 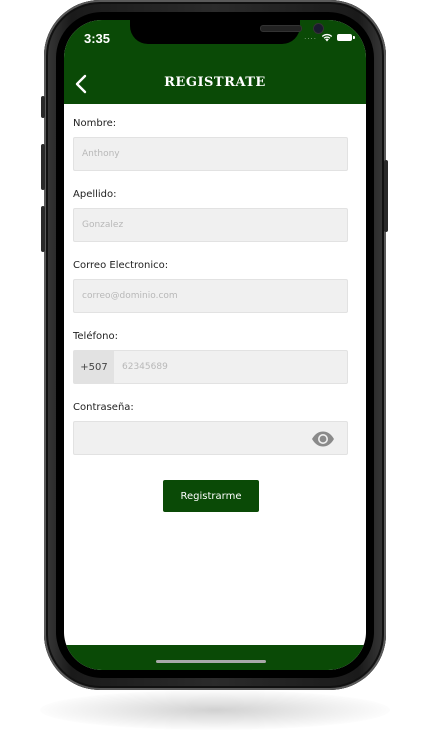 I want to click on nombre-field, so click(x=210, y=154).